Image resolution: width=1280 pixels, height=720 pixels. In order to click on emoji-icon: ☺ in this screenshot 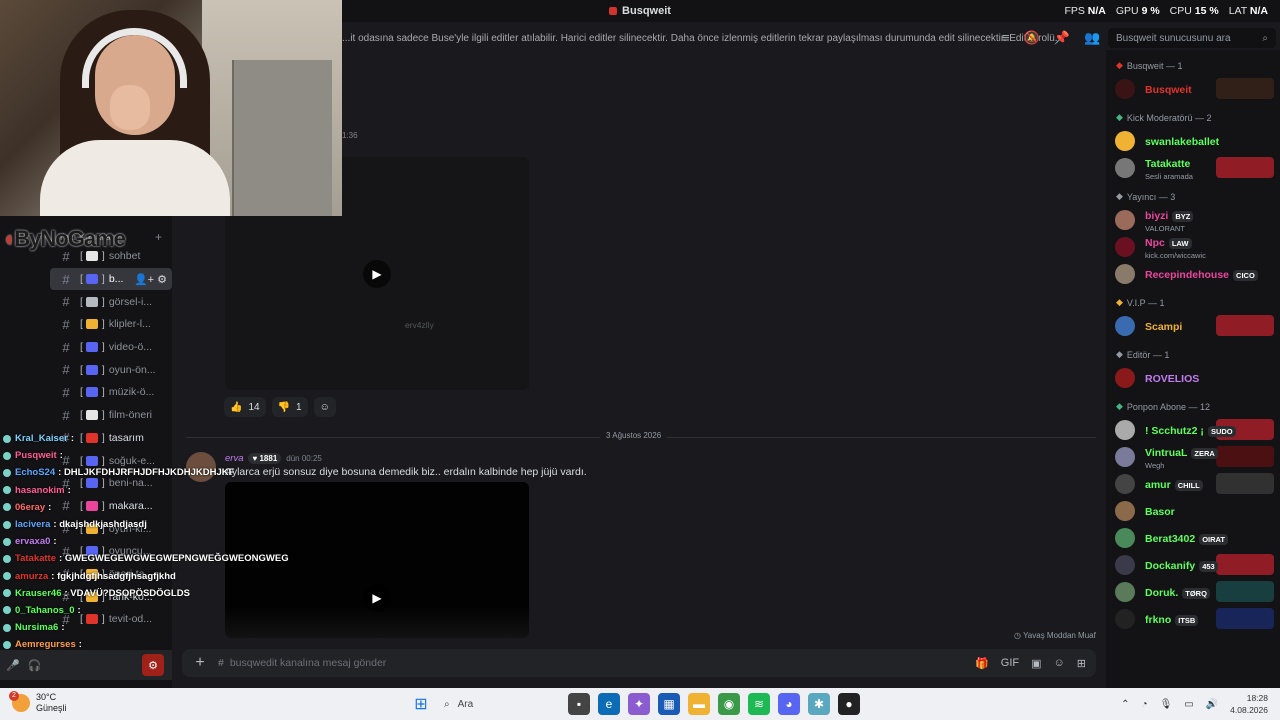, I will do `click(1059, 663)`.